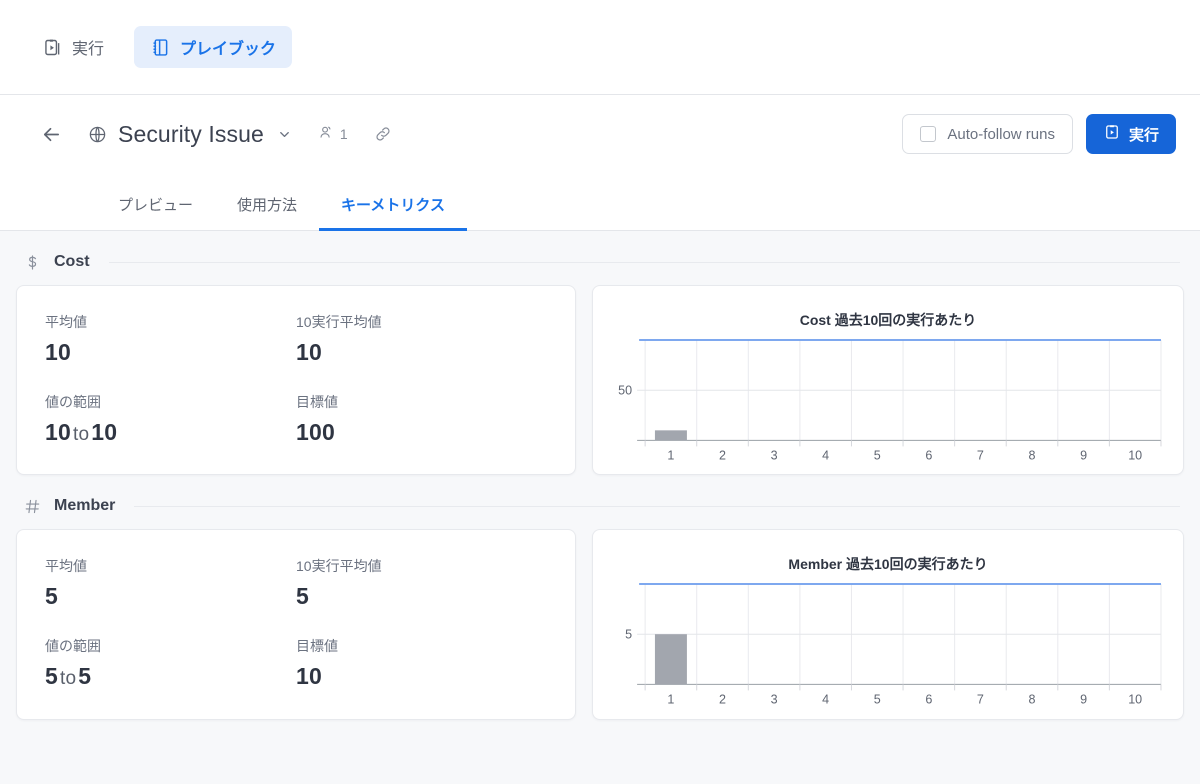 The height and width of the screenshot is (784, 1200). What do you see at coordinates (393, 212) in the screenshot?
I see `tab-key-metrics: キーメトリクス` at bounding box center [393, 212].